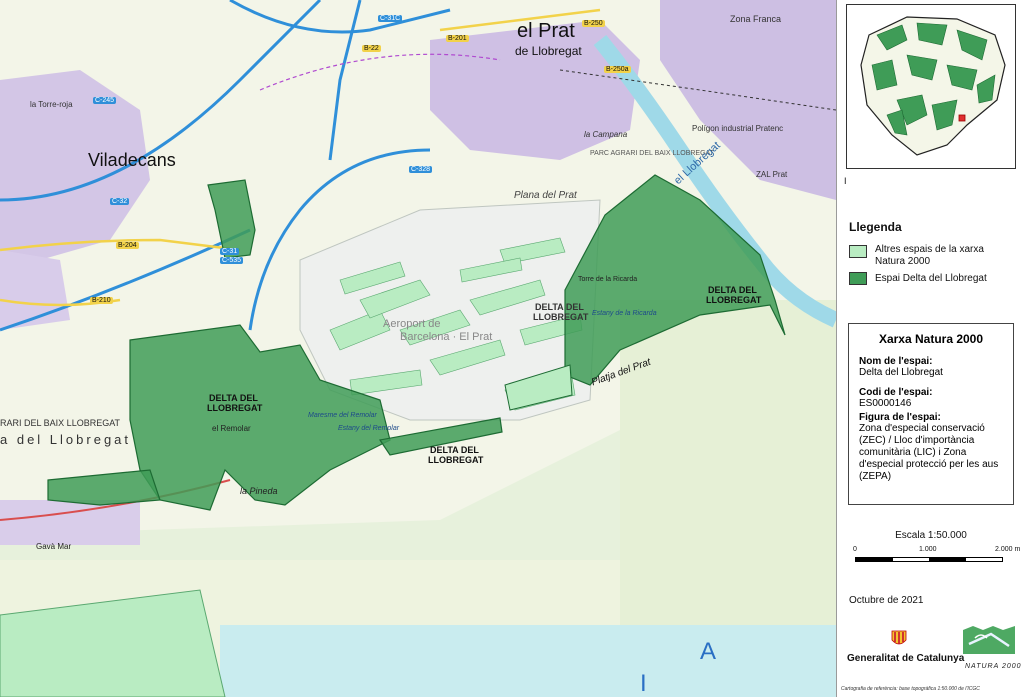  I want to click on scale-tick-2: 2.000 m, so click(1008, 549).